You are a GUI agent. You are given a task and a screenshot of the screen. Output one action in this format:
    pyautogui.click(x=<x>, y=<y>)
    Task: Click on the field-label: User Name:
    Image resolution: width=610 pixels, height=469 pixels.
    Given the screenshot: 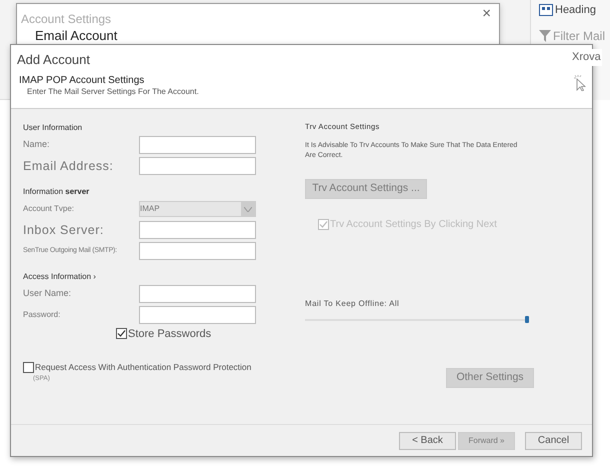 What is the action you would take?
    pyautogui.click(x=47, y=293)
    